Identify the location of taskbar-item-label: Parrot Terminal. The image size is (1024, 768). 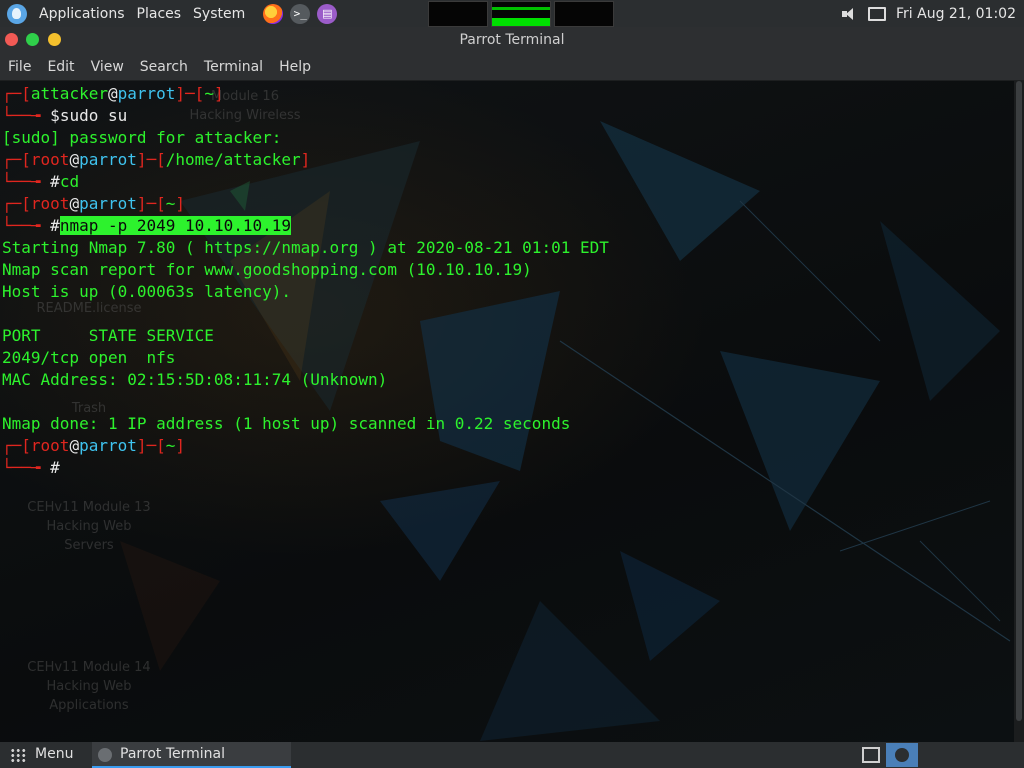
(173, 754).